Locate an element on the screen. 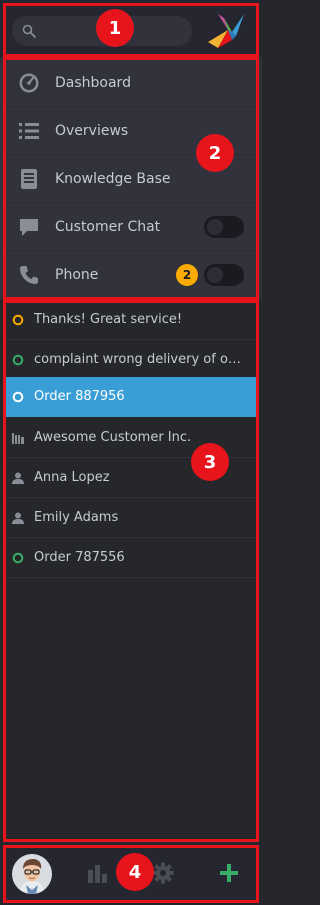 This screenshot has height=905, width=320. annotation-badge-3: 3 is located at coordinates (210, 462).